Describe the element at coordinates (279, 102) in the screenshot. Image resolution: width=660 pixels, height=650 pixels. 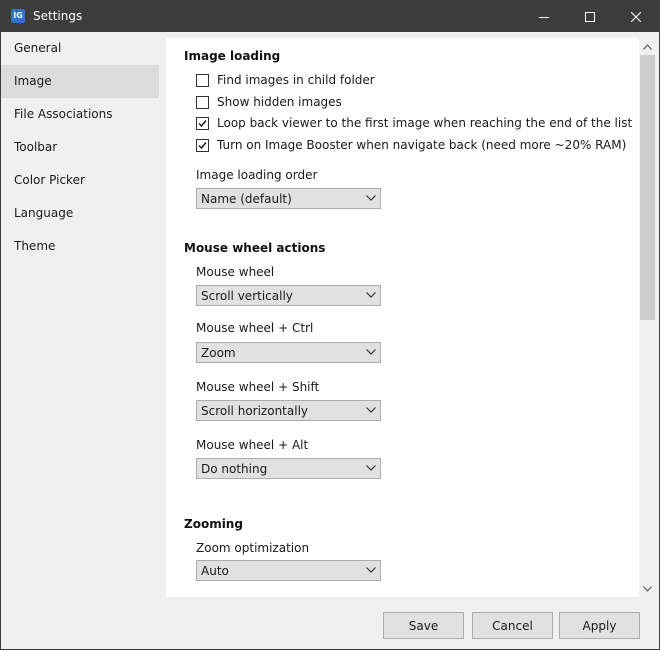
I see `checkbox-label: Show hidden images` at that location.